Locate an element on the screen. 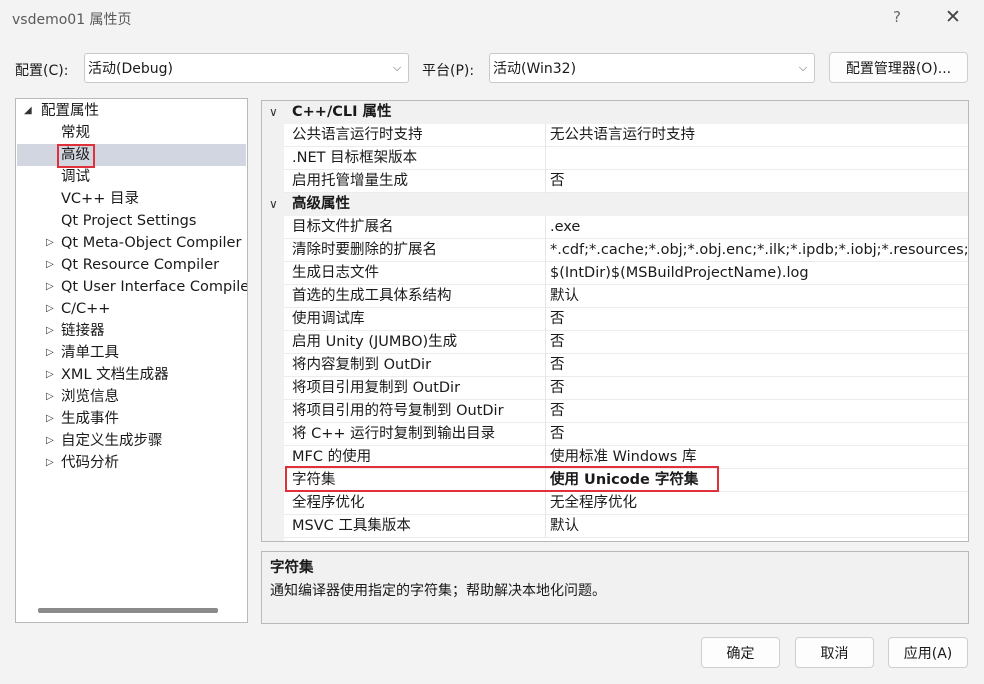 The height and width of the screenshot is (684, 984). property-value: 使用标准 Windows 库 is located at coordinates (623, 457).